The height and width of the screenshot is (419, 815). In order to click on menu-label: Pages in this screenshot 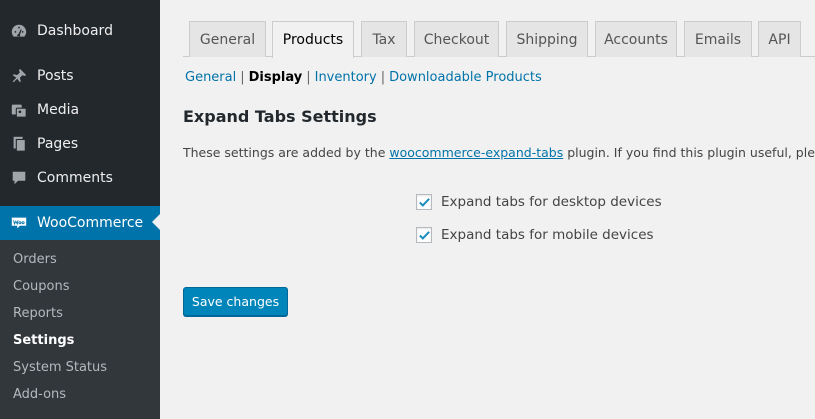, I will do `click(58, 144)`.